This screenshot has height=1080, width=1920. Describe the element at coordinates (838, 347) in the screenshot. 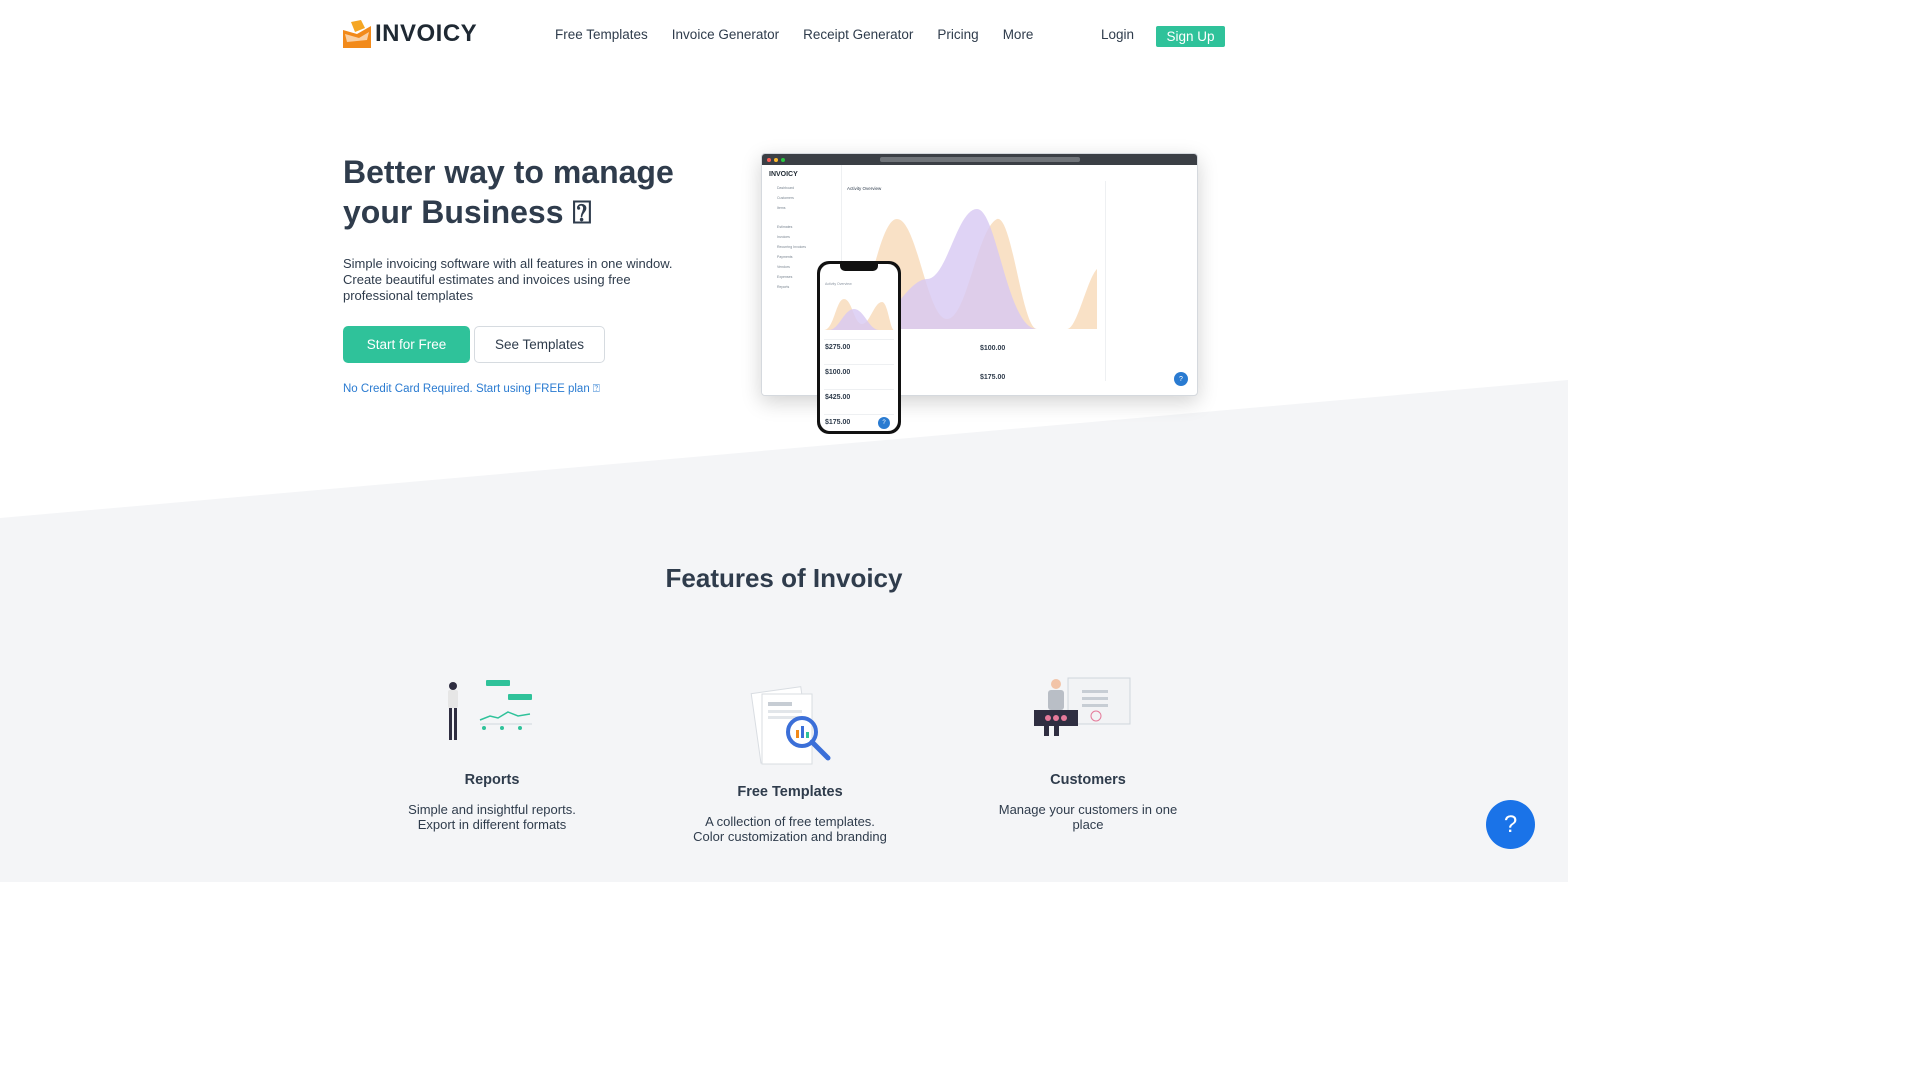

I see `phone-card-value: $275.00` at that location.